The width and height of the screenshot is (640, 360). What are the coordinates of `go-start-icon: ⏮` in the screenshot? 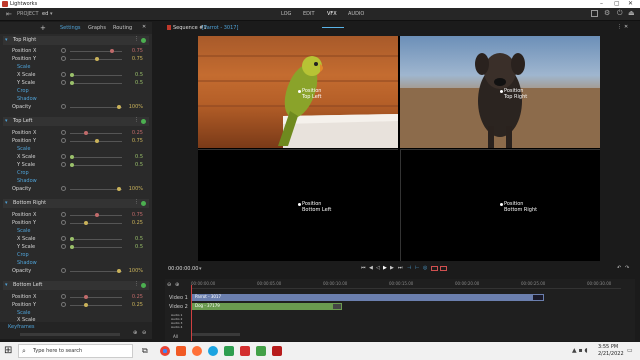 It's located at (363, 268).